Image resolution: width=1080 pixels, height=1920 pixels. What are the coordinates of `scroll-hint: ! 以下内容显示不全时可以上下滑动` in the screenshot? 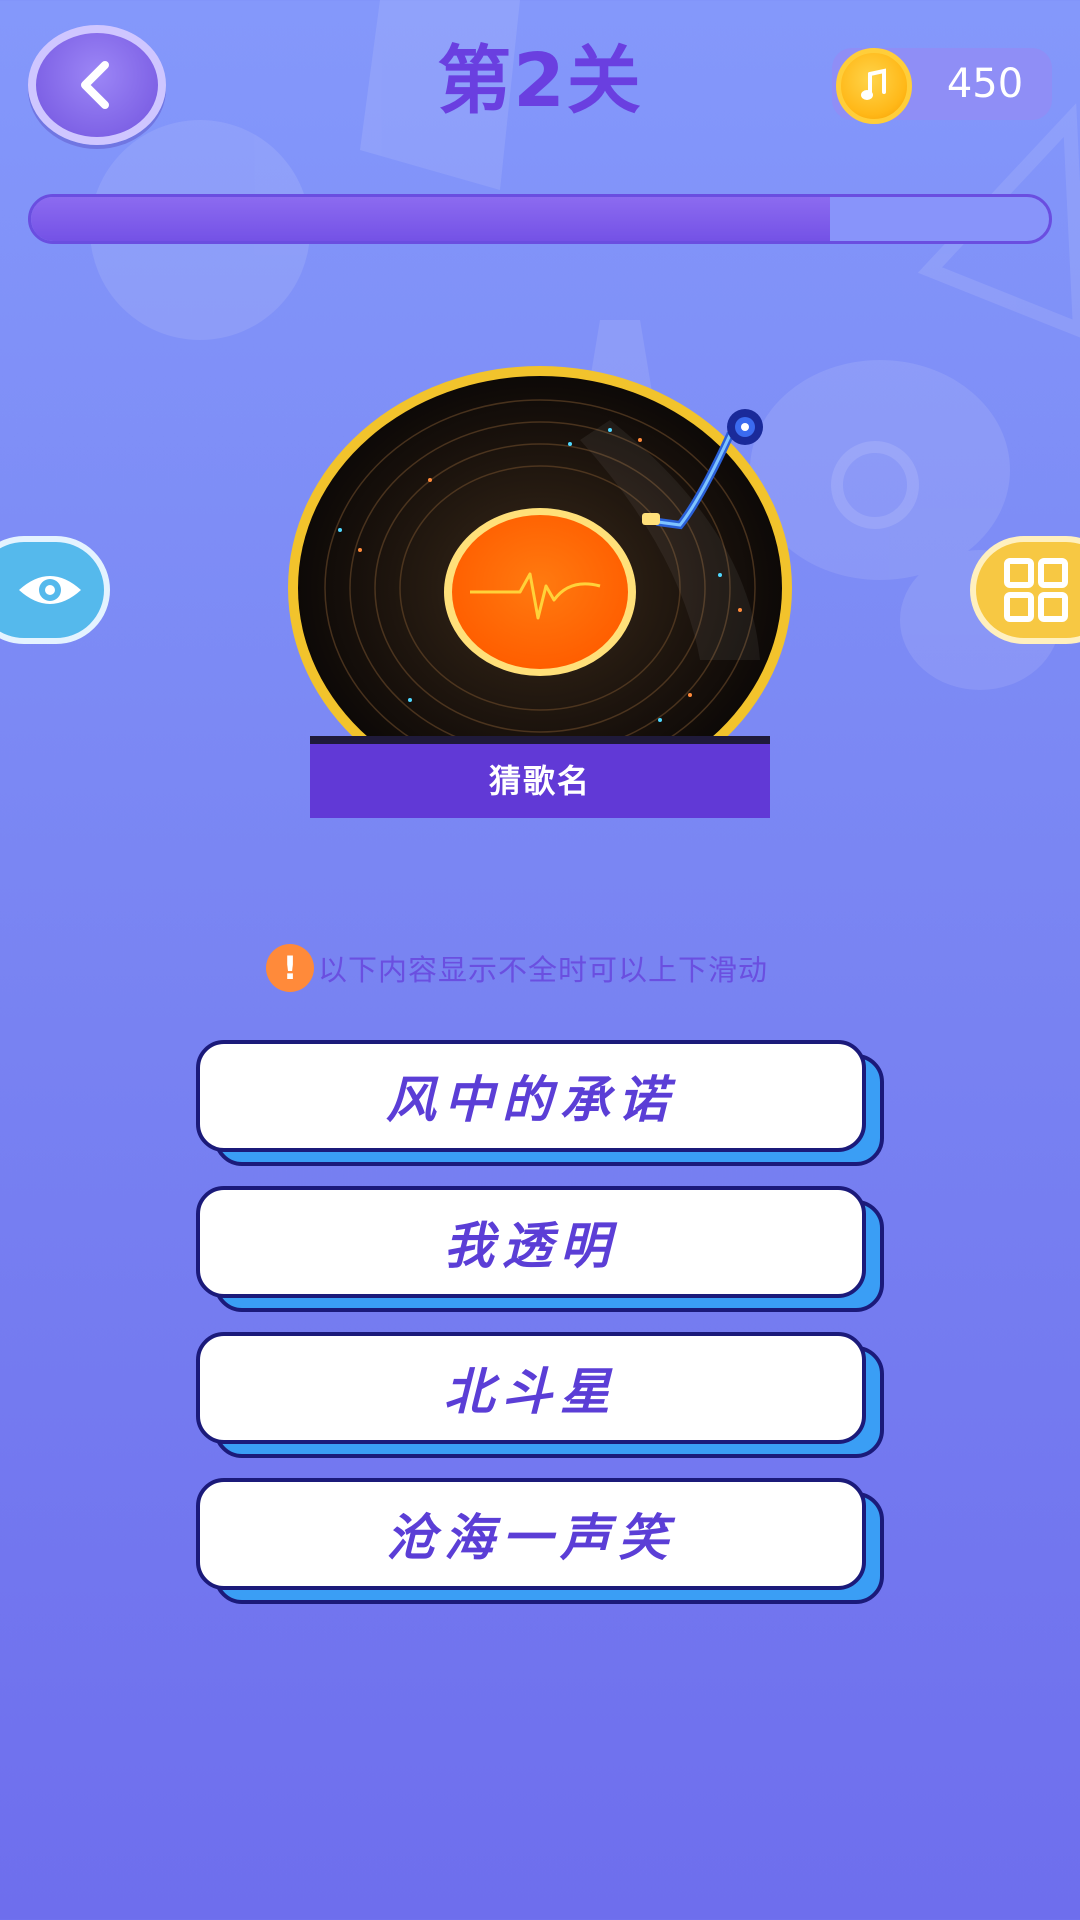 It's located at (517, 968).